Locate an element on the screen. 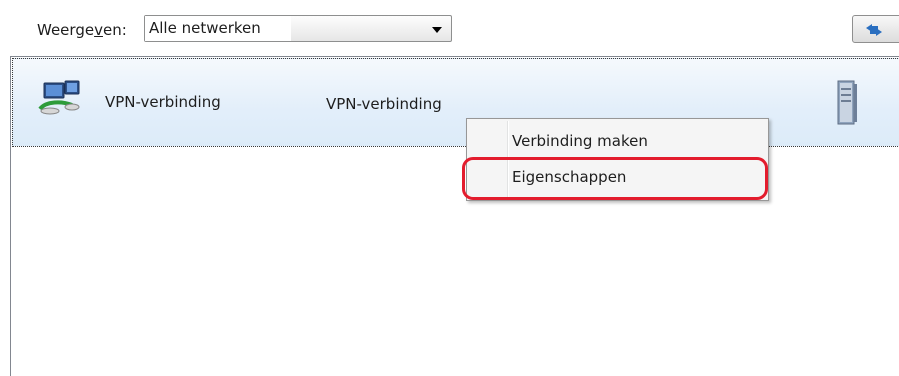 The width and height of the screenshot is (899, 376). filter-label-suffix: en: is located at coordinates (114, 30).